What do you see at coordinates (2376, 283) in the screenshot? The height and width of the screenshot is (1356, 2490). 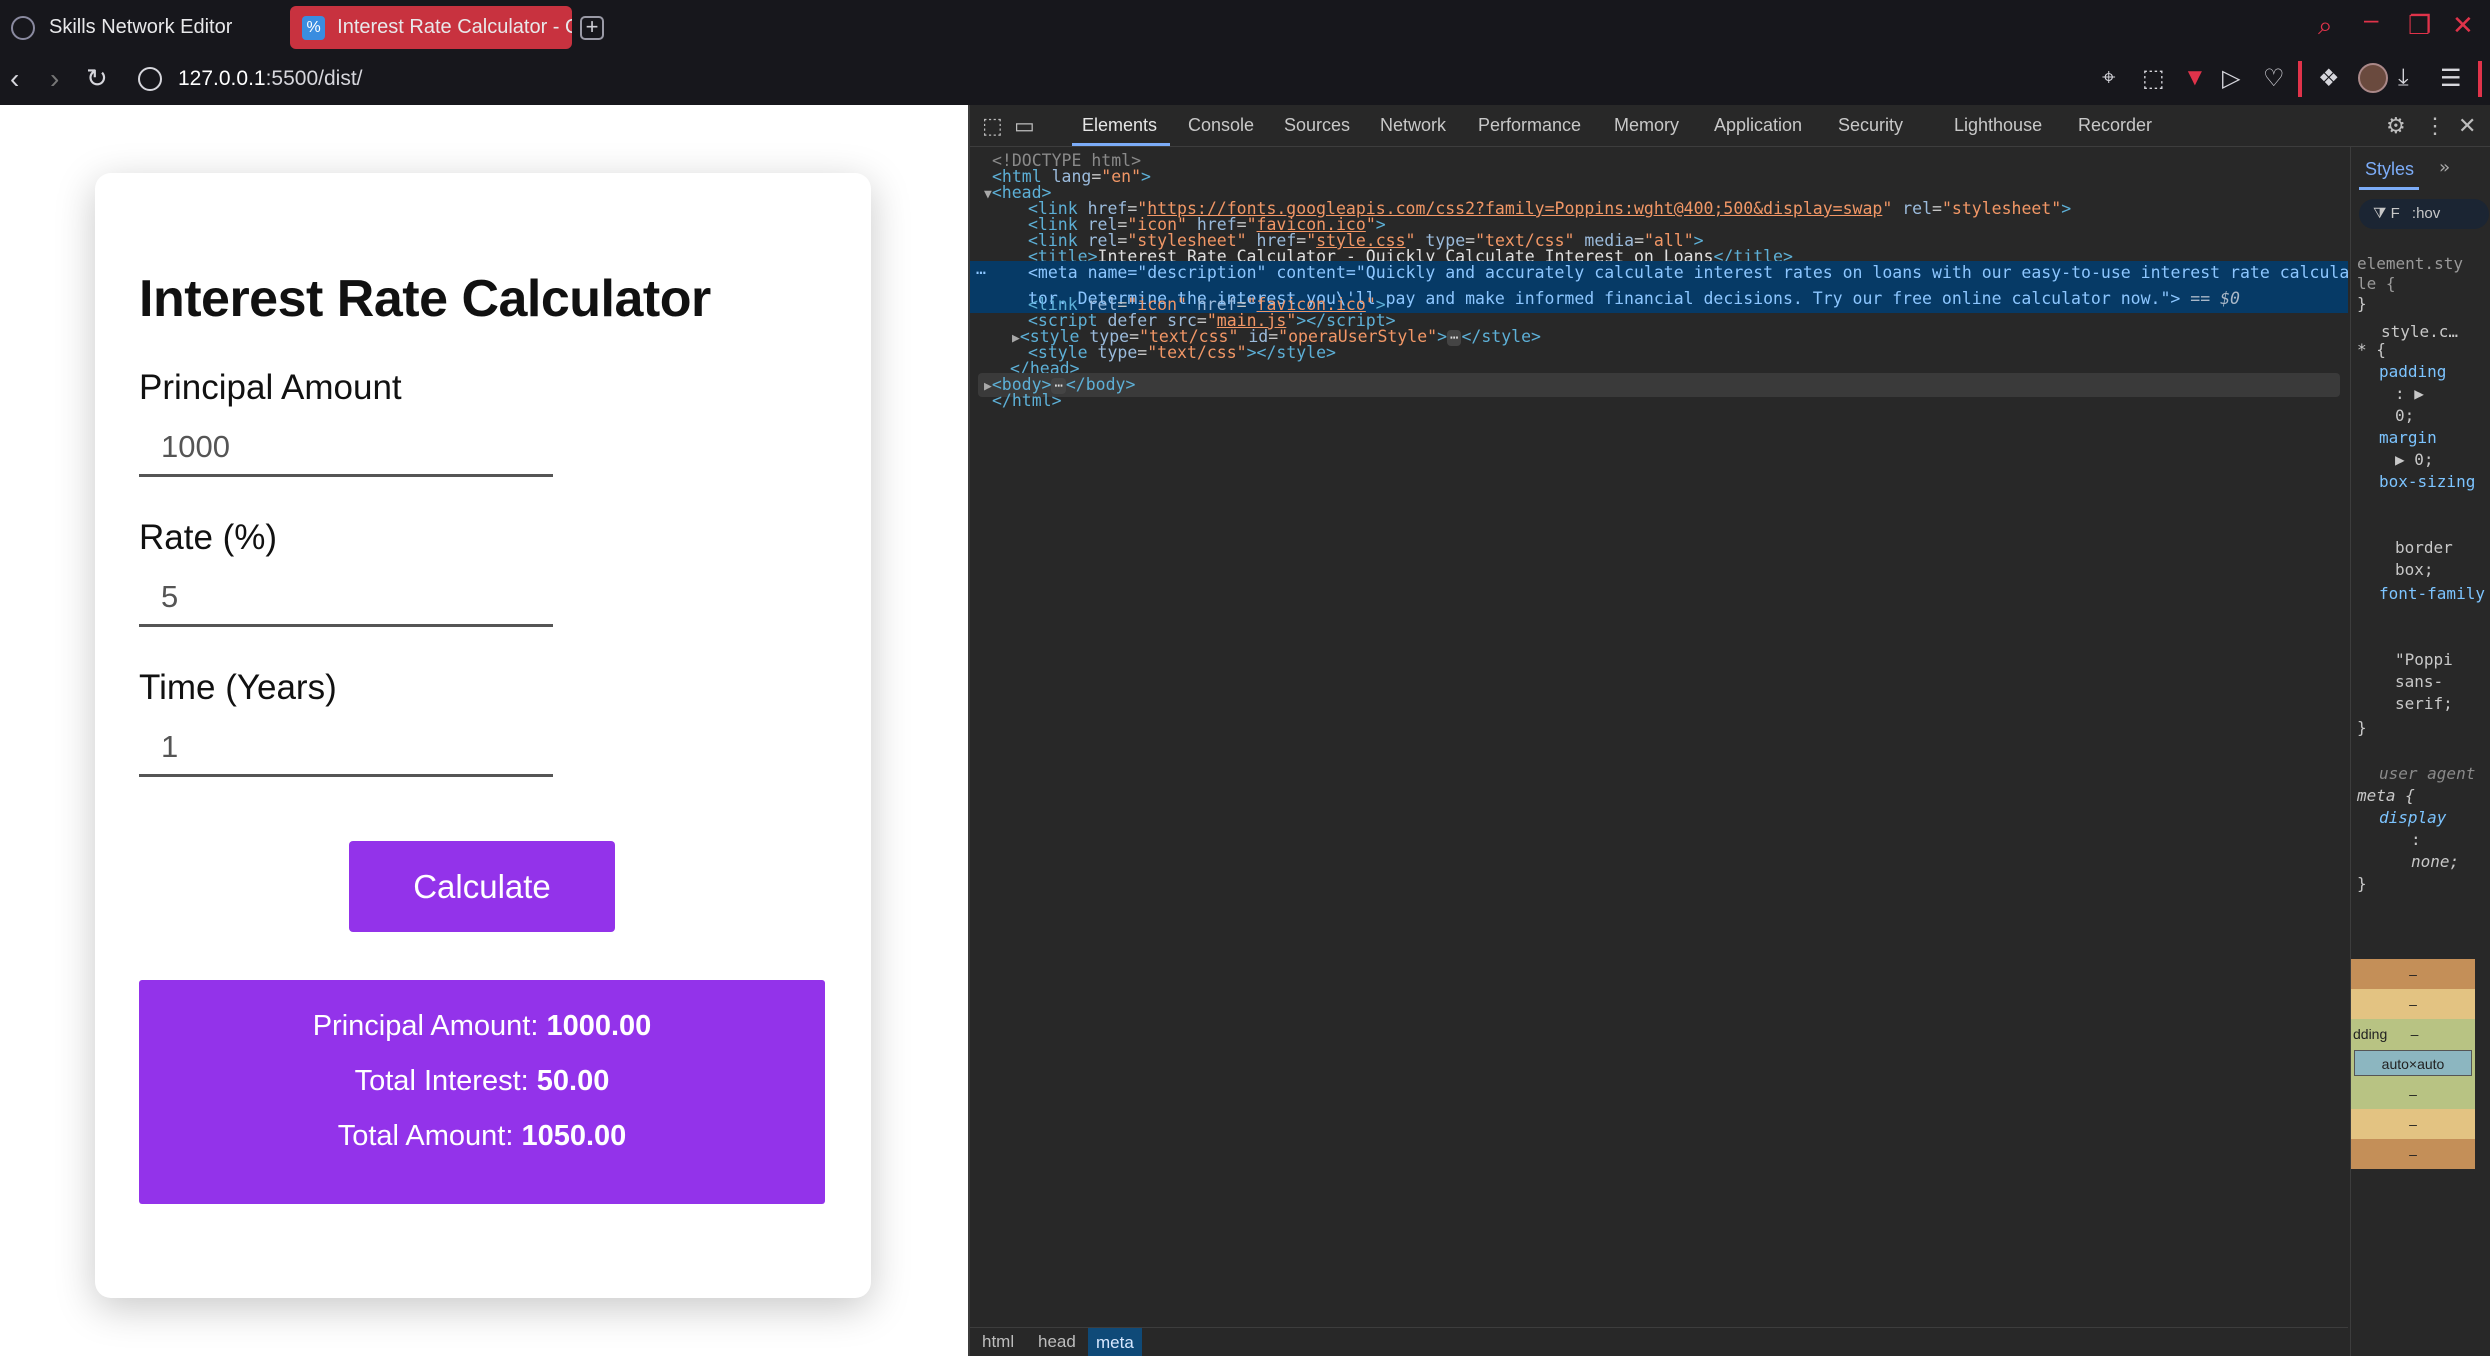 I see `element-style-brace: le {` at bounding box center [2376, 283].